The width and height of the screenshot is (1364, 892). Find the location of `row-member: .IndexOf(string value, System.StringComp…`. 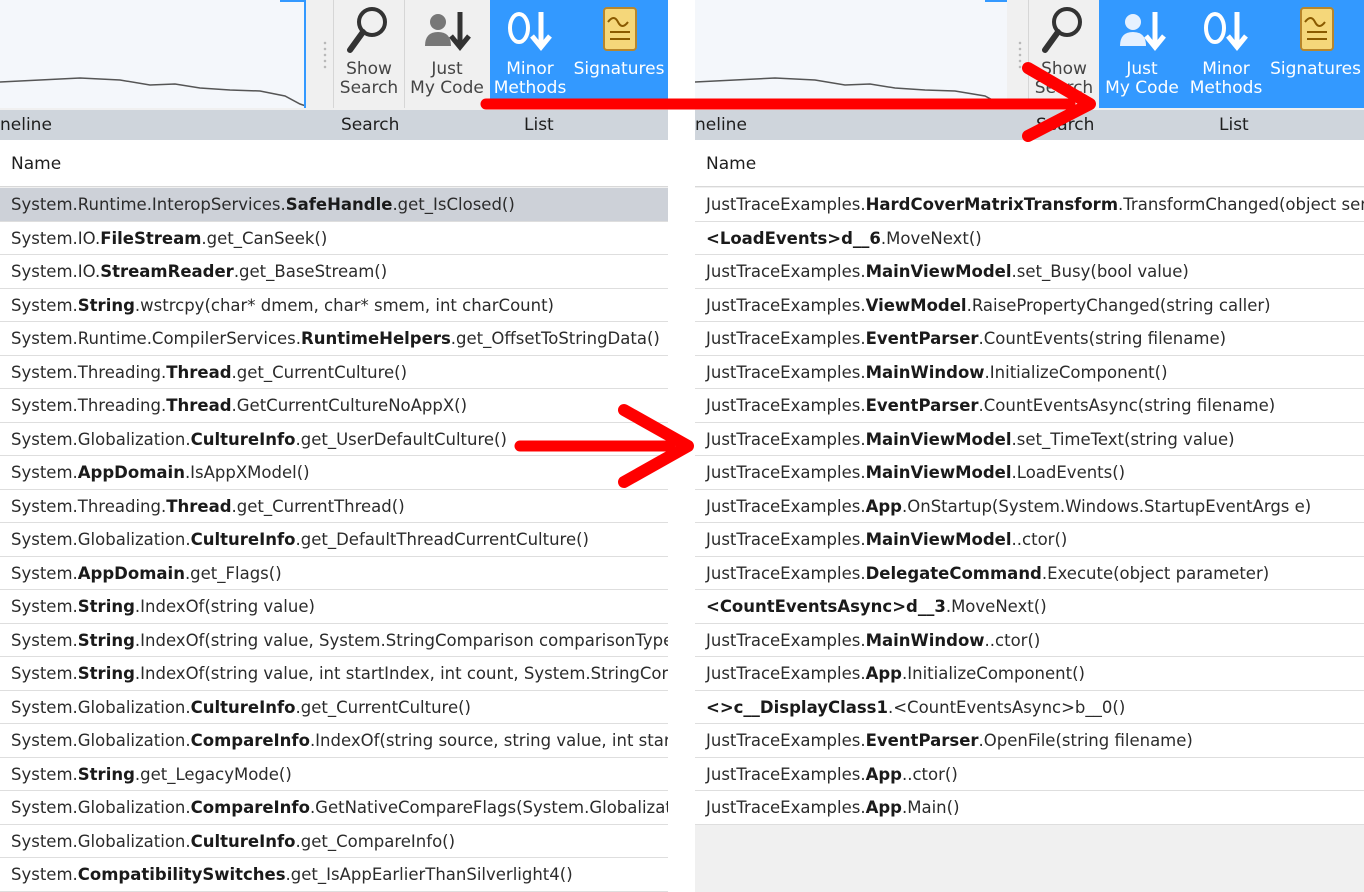

row-member: .IndexOf(string value, System.StringComp… is located at coordinates (401, 640).